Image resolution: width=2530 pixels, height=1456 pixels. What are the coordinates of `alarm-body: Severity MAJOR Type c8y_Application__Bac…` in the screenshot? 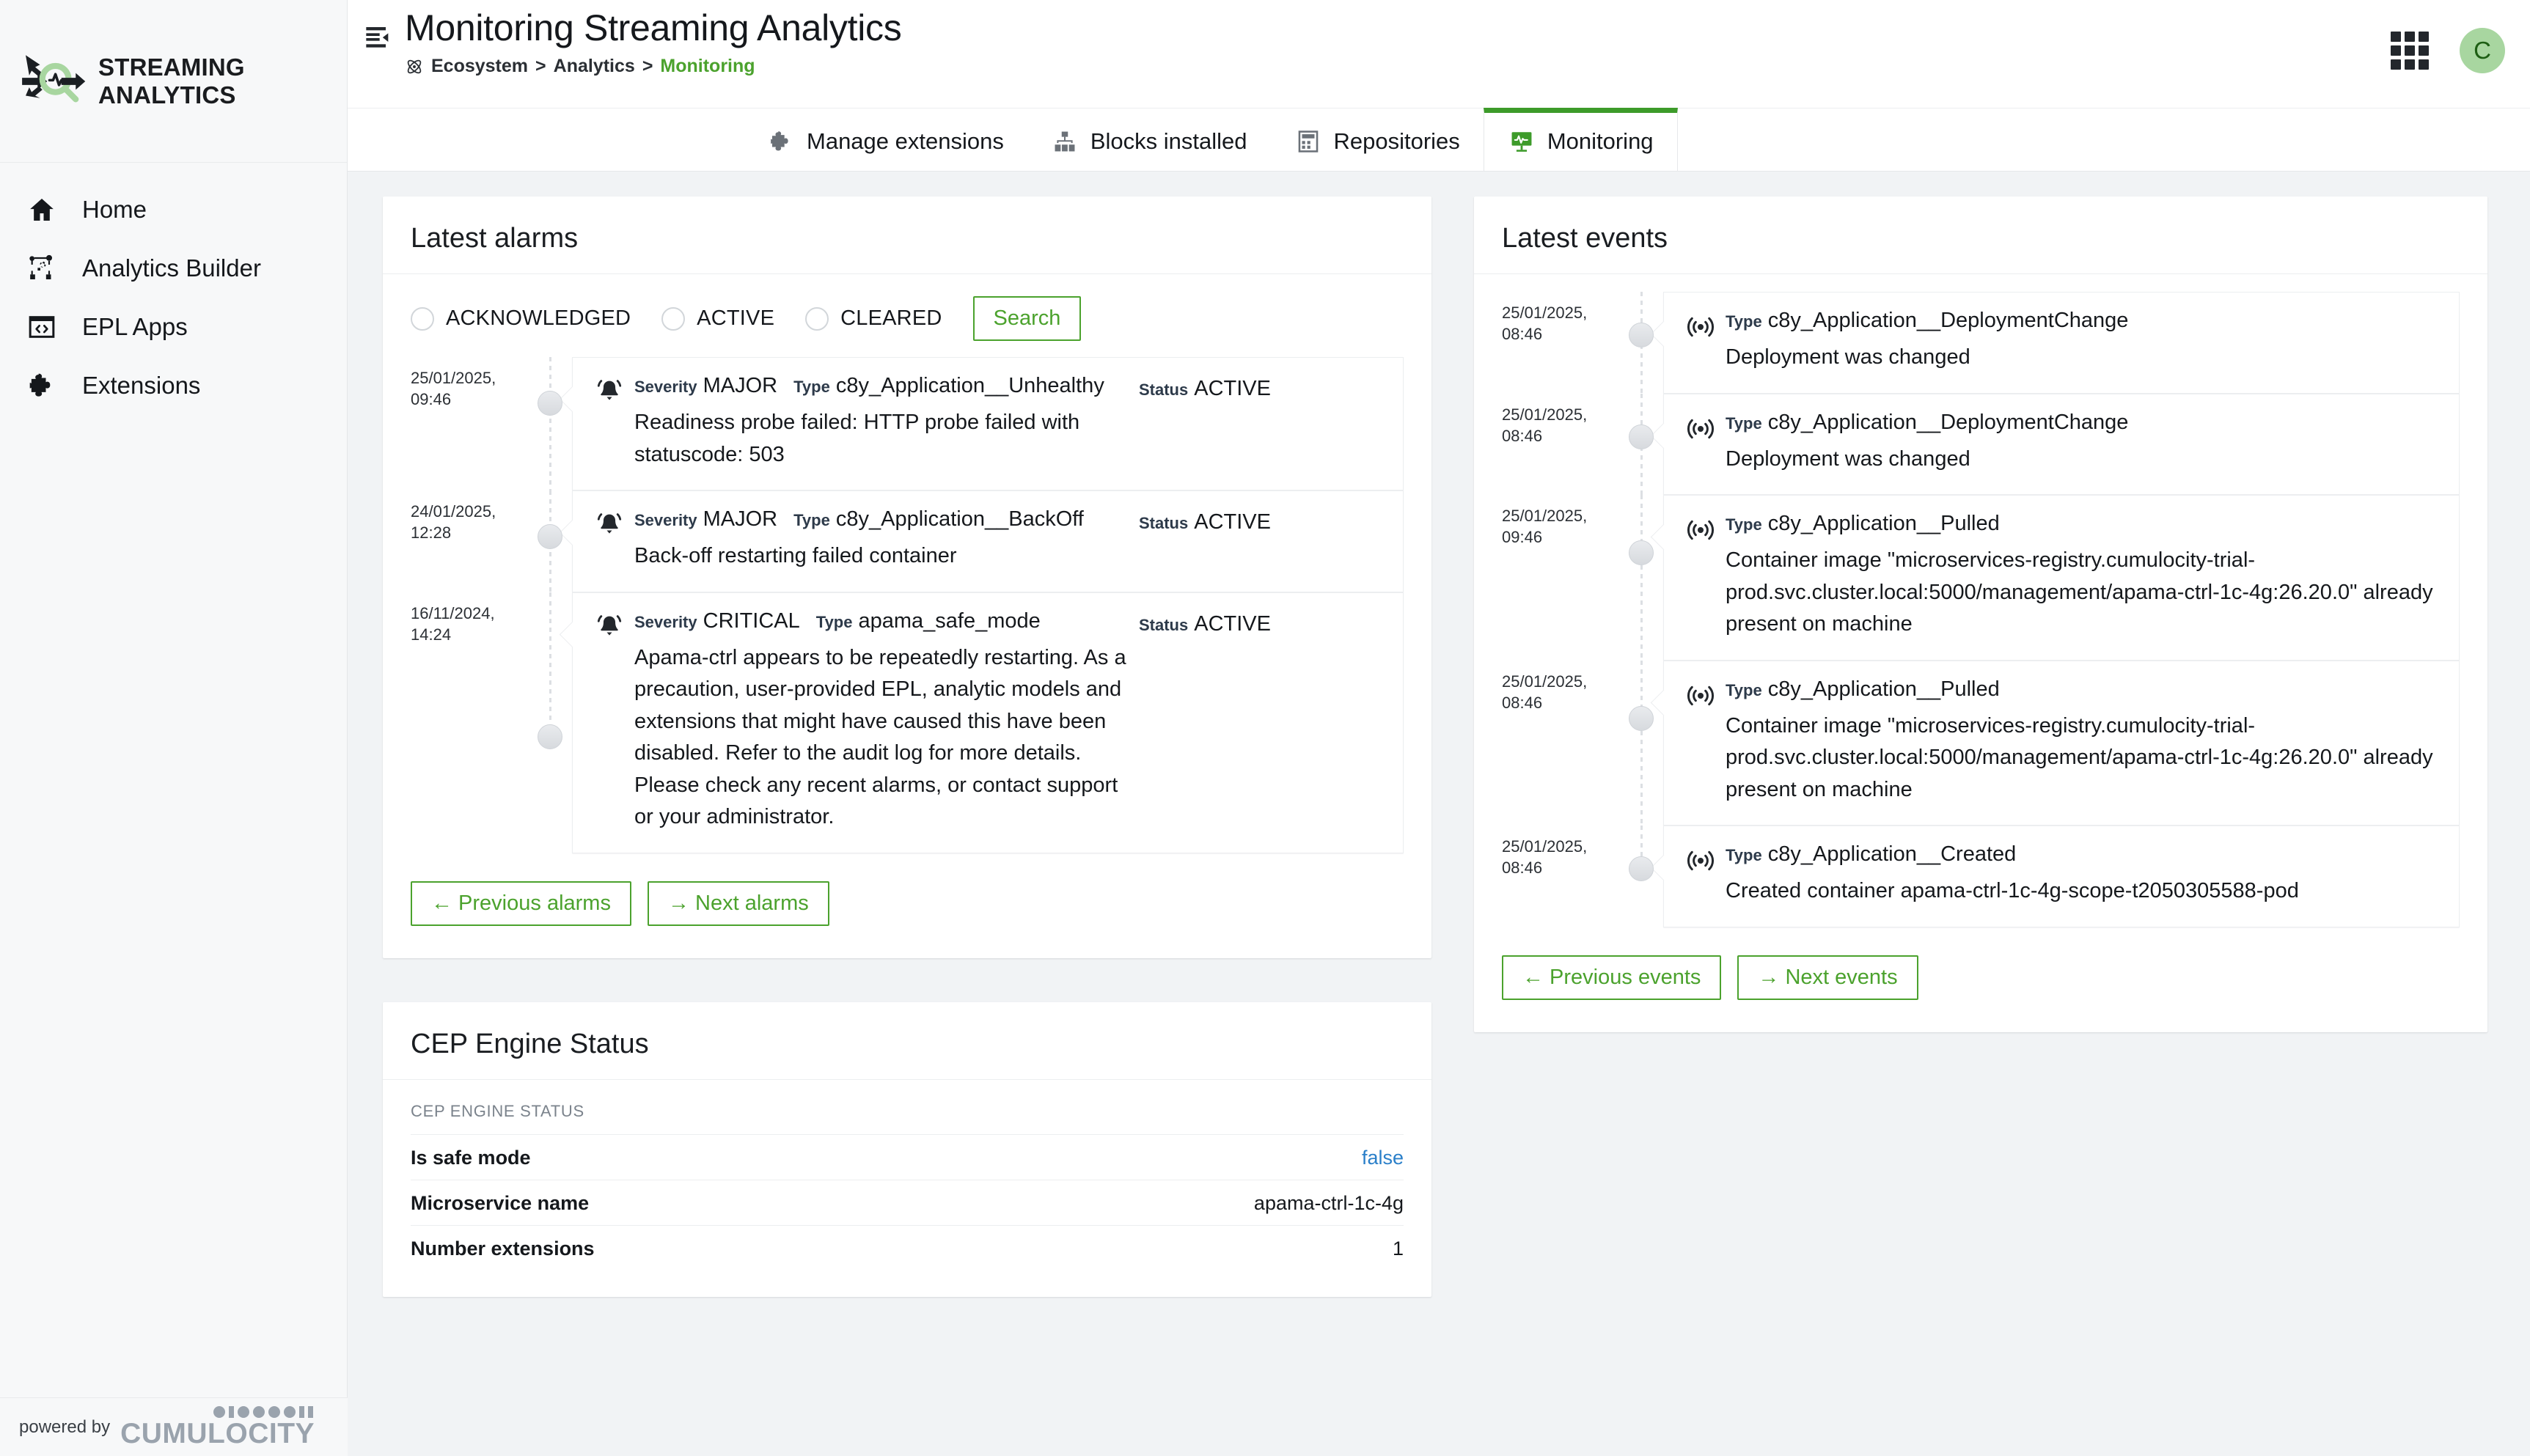 It's located at (883, 540).